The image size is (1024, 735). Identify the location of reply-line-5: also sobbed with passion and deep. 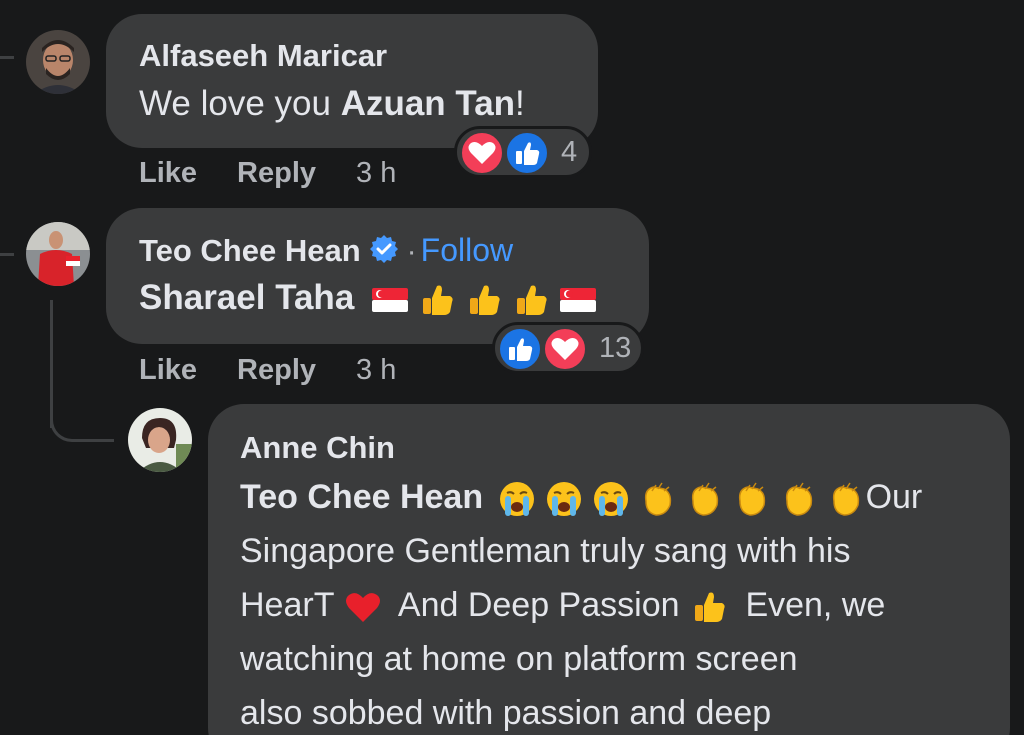
(506, 713).